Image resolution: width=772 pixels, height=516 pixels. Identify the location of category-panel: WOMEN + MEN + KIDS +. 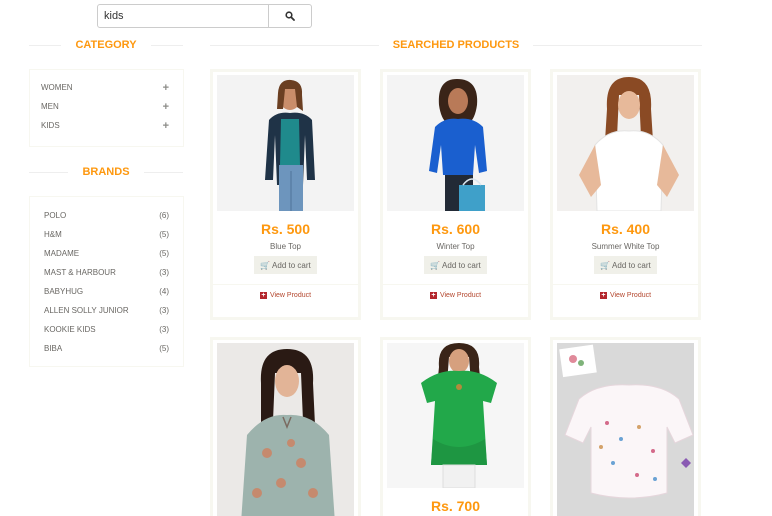
(106, 108).